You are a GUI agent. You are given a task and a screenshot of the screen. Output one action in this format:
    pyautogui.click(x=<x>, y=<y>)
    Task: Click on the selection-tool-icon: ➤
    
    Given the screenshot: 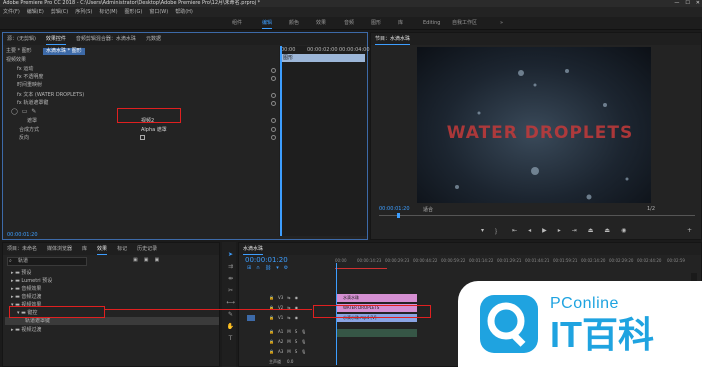 What is the action you would take?
    pyautogui.click(x=230, y=254)
    